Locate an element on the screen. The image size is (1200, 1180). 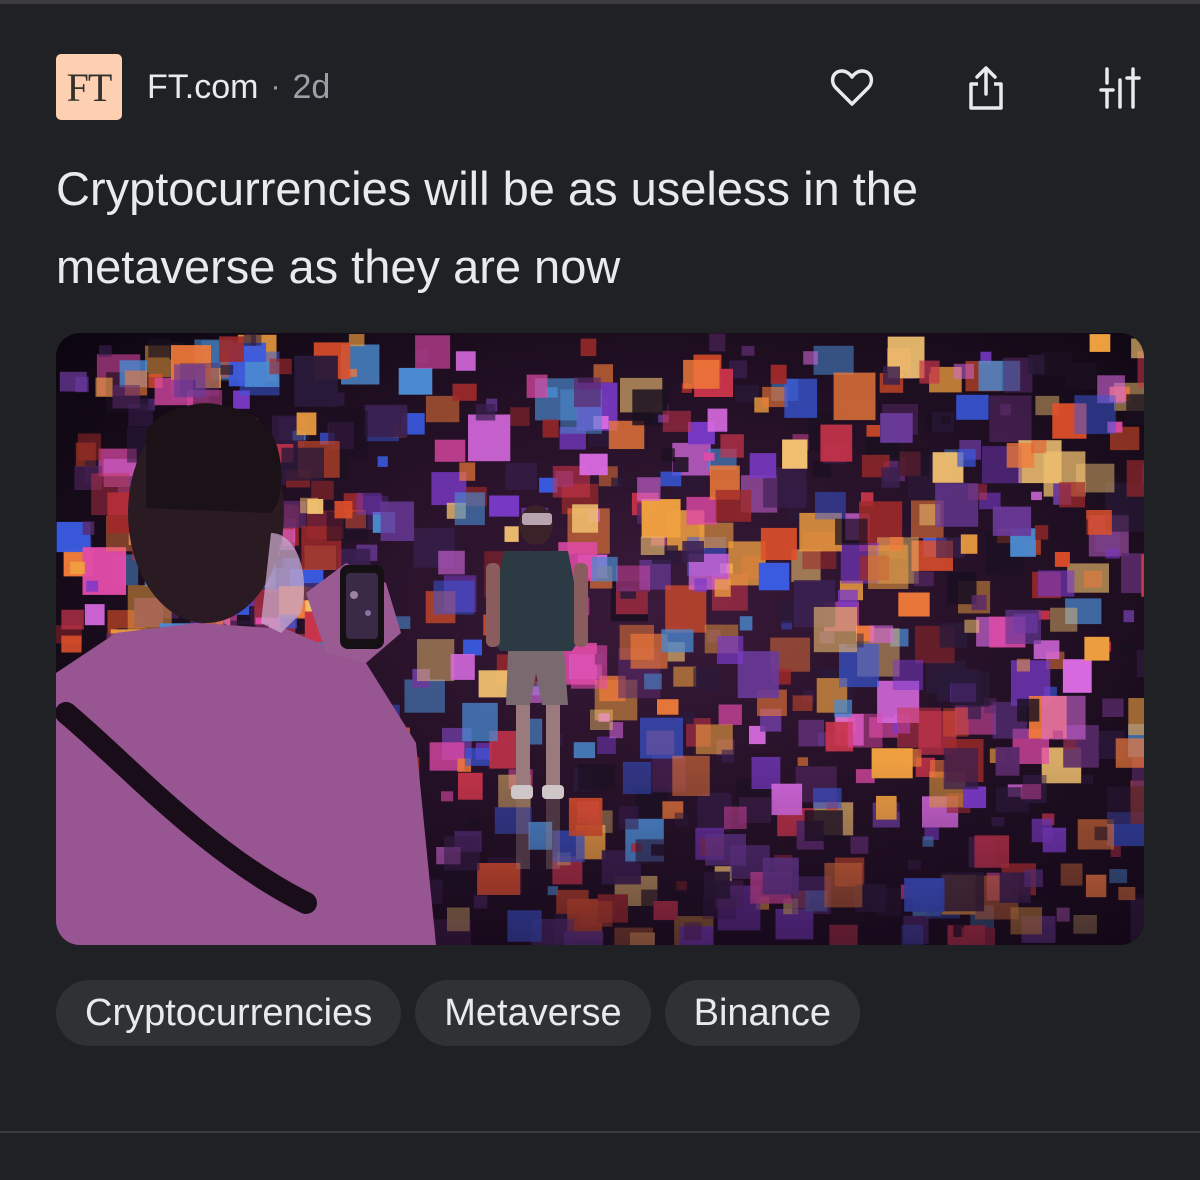
share-icon is located at coordinates (986, 88).